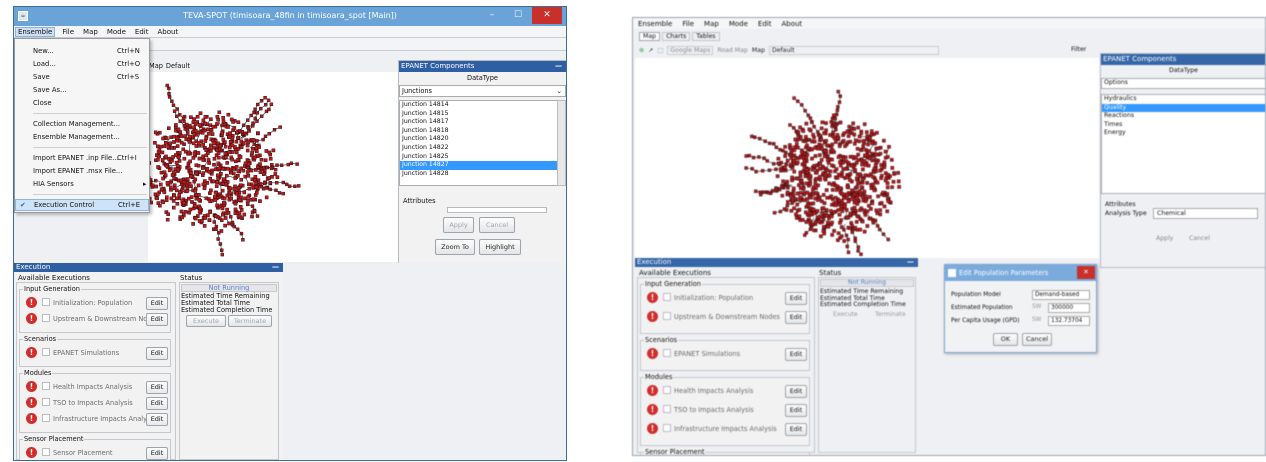 The width and height of the screenshot is (1266, 462). What do you see at coordinates (82, 51) in the screenshot?
I see `menu-item-new: New... Ctrl+N` at bounding box center [82, 51].